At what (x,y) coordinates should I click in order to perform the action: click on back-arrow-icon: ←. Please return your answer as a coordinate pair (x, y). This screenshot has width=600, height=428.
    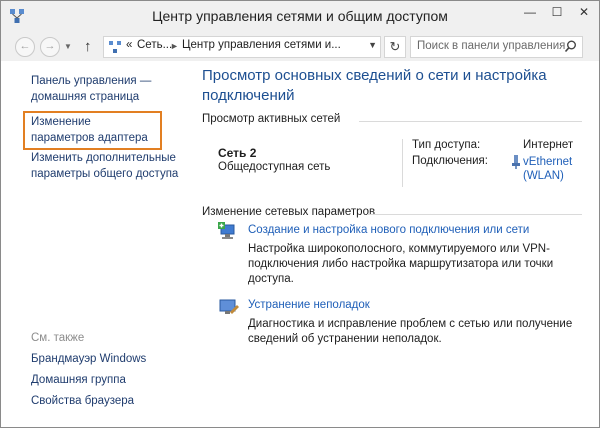
    Looking at the image, I should click on (25, 47).